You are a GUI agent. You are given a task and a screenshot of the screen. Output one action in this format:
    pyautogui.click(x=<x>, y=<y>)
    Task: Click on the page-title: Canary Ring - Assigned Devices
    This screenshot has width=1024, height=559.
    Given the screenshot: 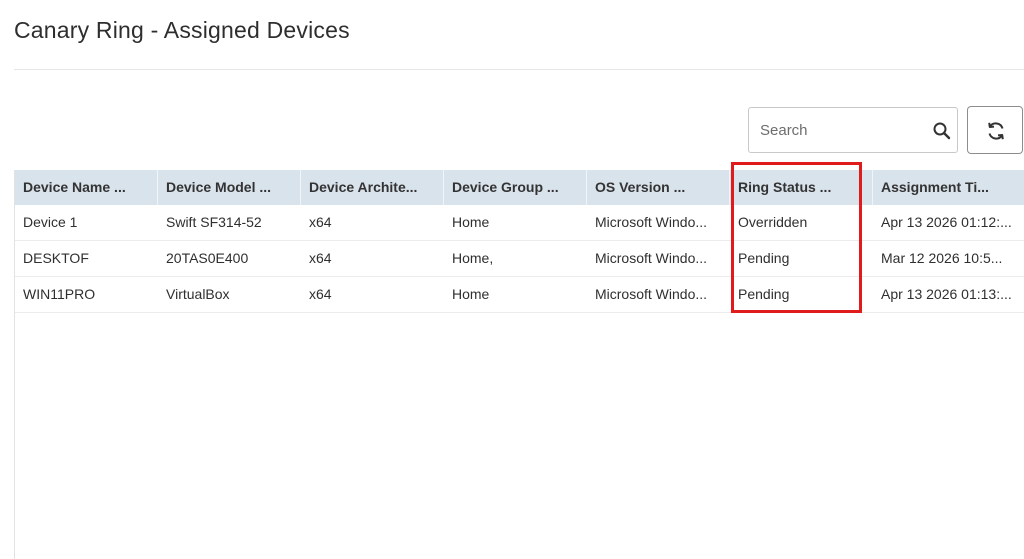 What is the action you would take?
    pyautogui.click(x=182, y=30)
    